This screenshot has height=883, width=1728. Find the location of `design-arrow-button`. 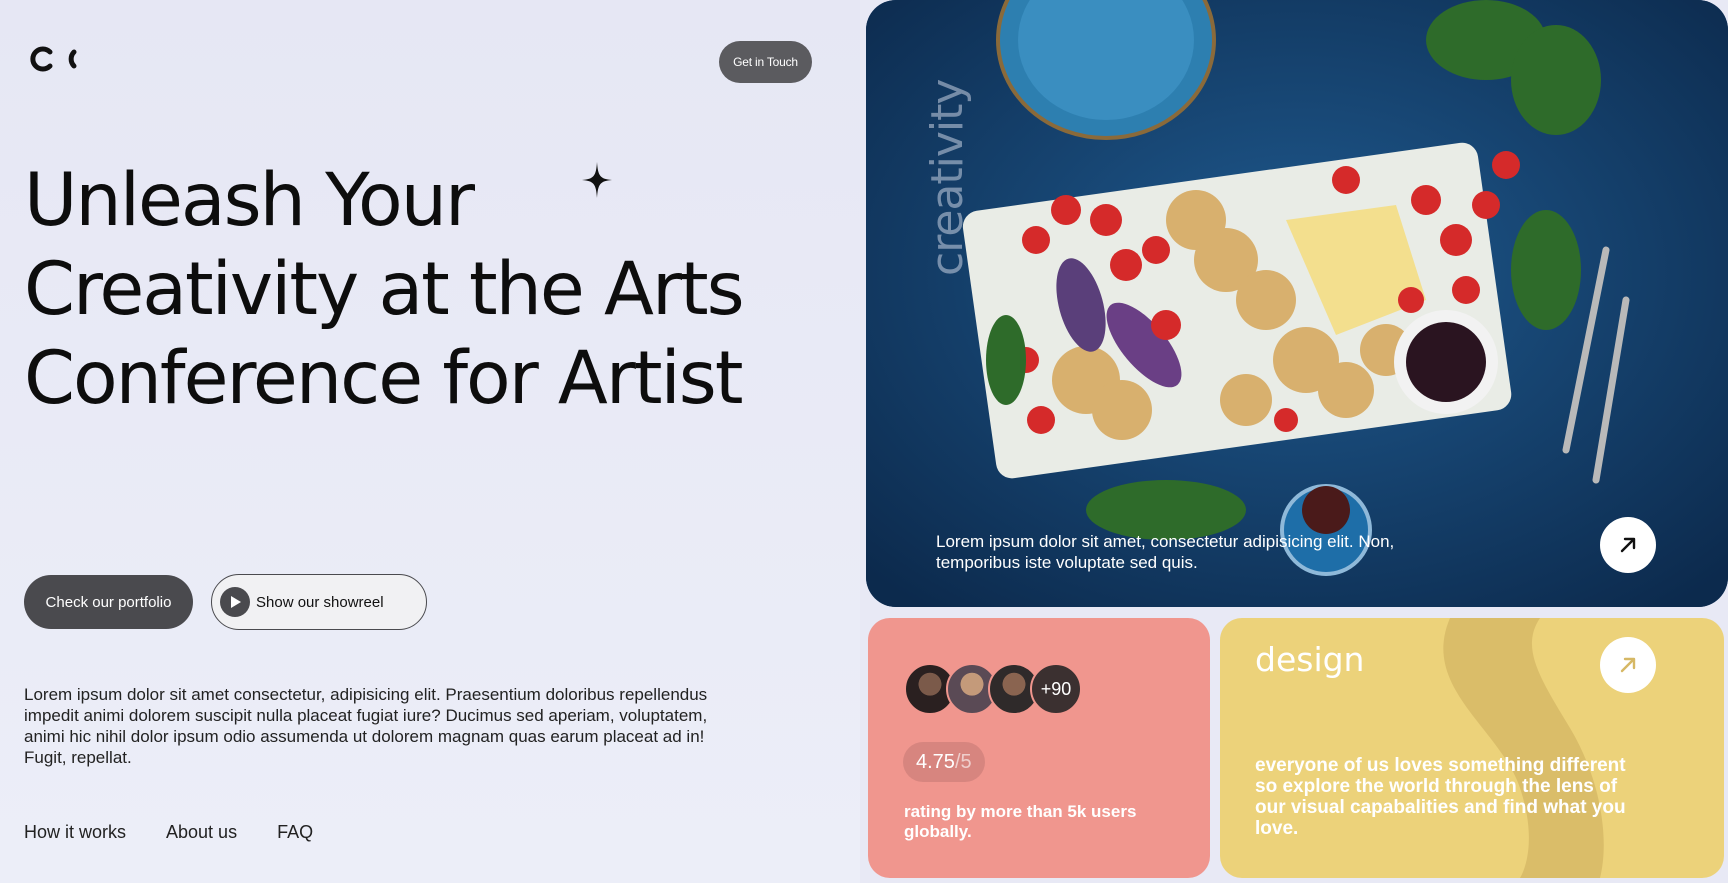

design-arrow-button is located at coordinates (1628, 665).